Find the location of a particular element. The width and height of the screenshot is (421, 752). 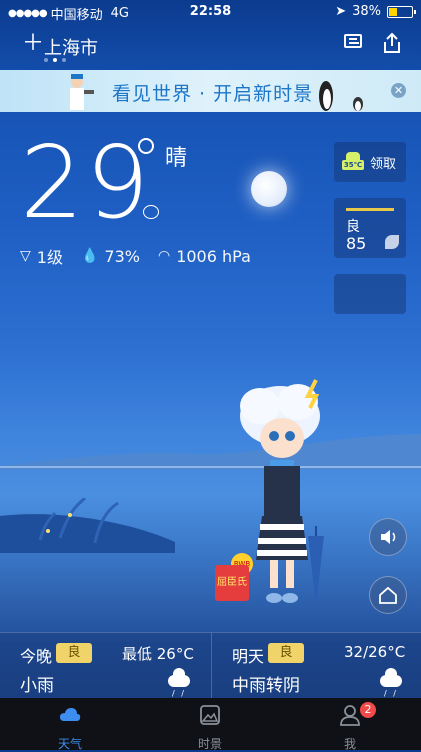

speaker-icon is located at coordinates (388, 537).